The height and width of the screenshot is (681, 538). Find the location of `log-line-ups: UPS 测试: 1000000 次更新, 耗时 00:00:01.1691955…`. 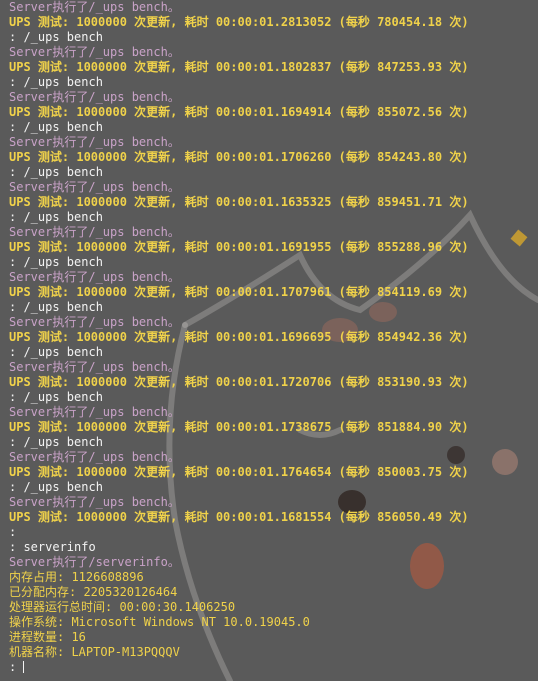

log-line-ups: UPS 测试: 1000000 次更新, 耗时 00:00:01.1691955… is located at coordinates (239, 247).